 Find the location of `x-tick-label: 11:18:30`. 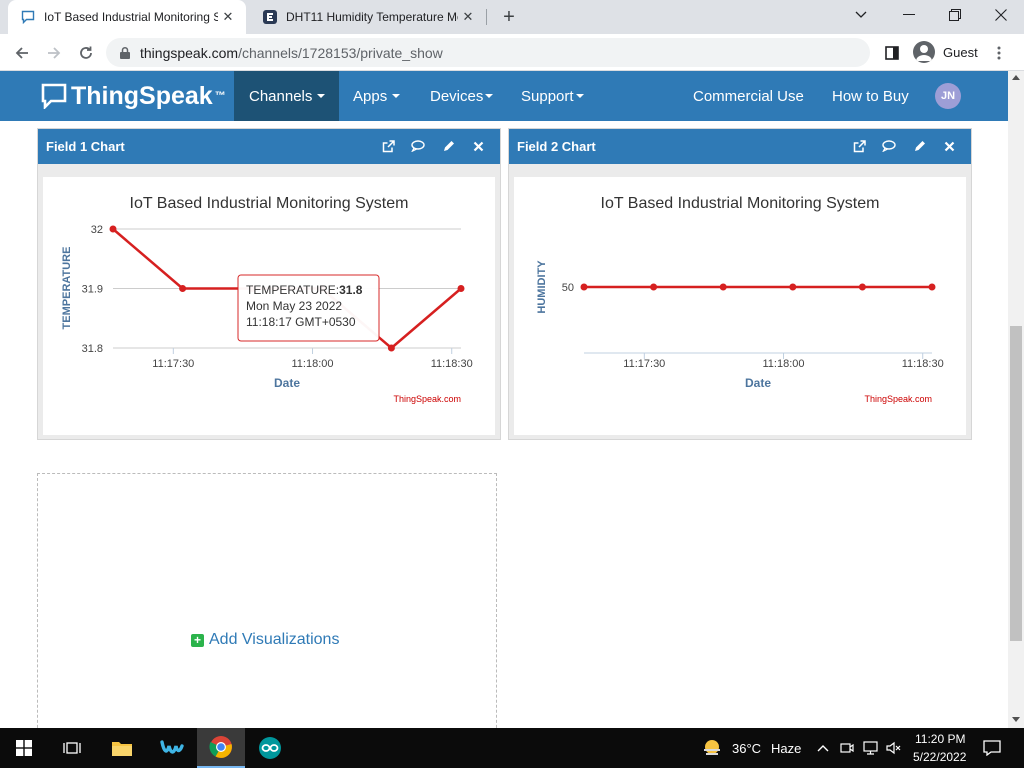

x-tick-label: 11:18:30 is located at coordinates (923, 364).